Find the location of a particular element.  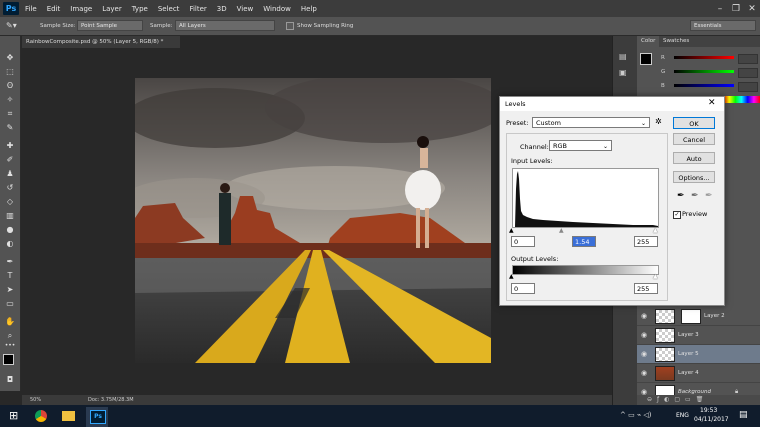

layers-panel-footer-icons: ⊖ƒ◐▢▭🗑 is located at coordinates (698, 400).